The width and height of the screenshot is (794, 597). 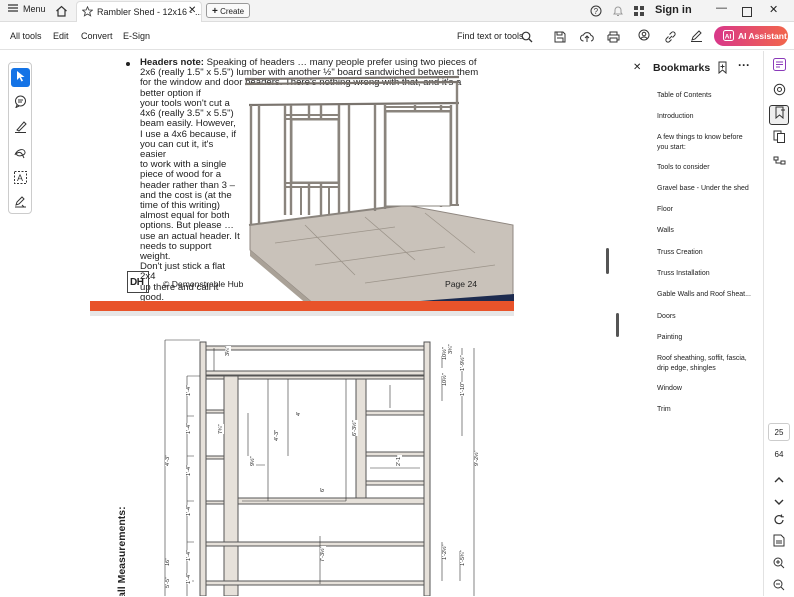 I want to click on notification-bell-icon, so click(x=618, y=13).